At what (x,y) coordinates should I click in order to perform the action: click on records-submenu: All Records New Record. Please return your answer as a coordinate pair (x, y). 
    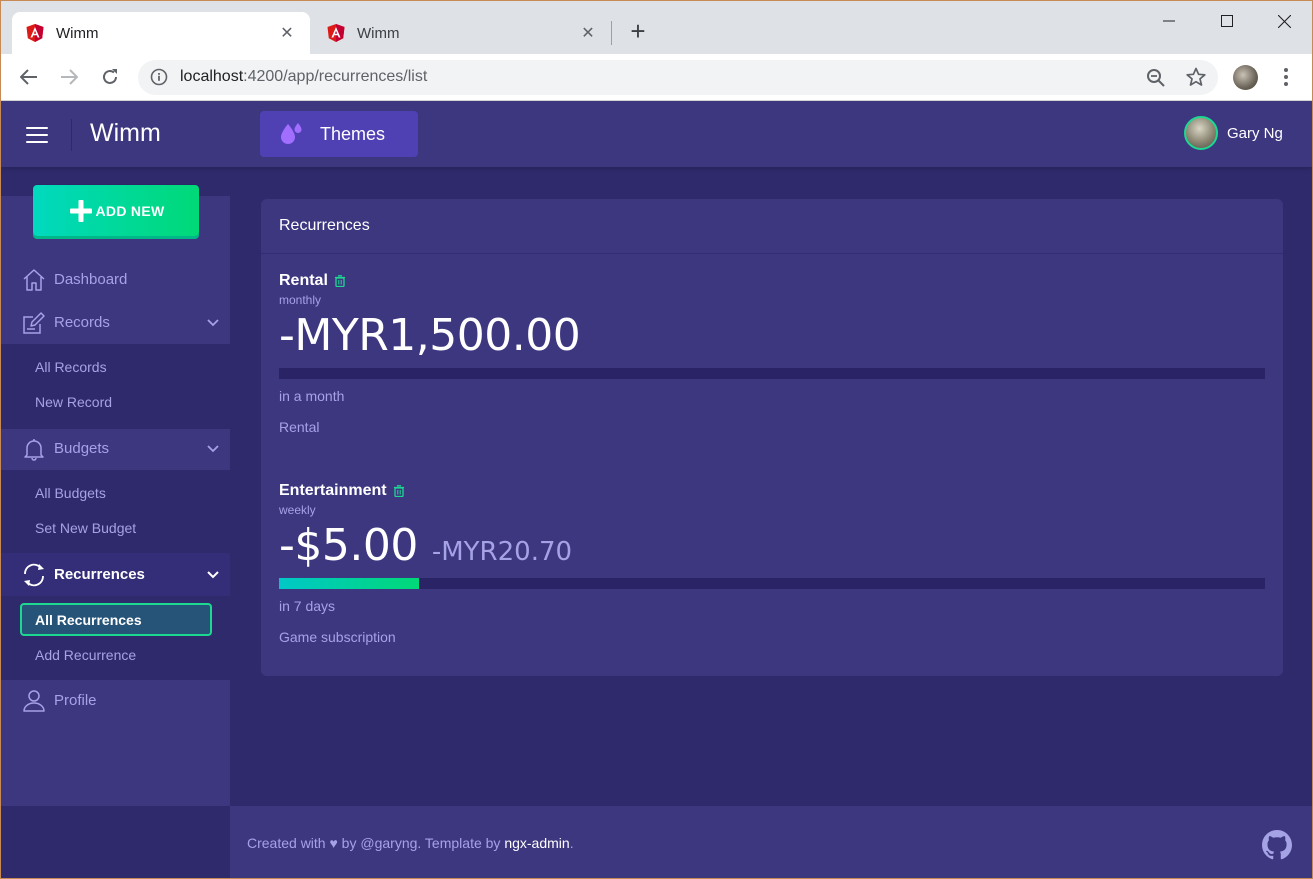
    Looking at the image, I should click on (115, 386).